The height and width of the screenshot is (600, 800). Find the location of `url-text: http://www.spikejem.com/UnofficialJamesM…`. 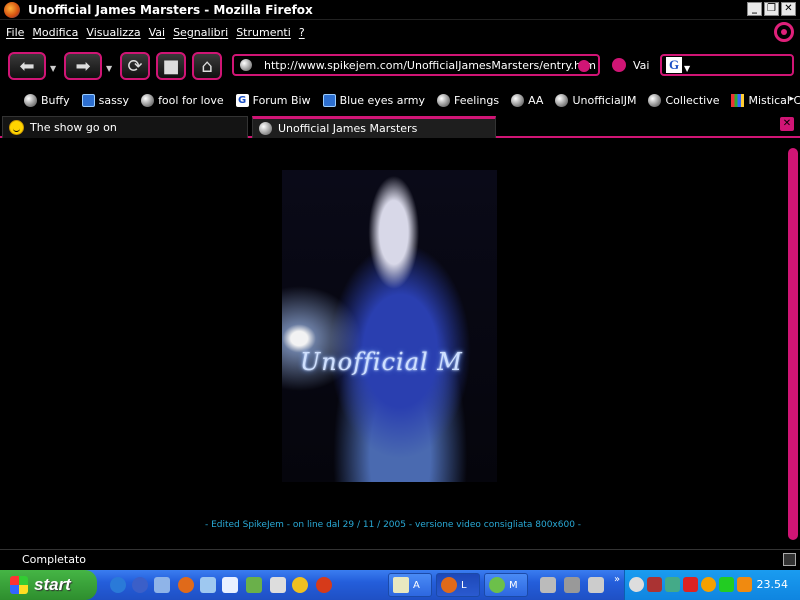

url-text: http://www.spikejem.com/UnofficialJamesM… is located at coordinates (430, 65).